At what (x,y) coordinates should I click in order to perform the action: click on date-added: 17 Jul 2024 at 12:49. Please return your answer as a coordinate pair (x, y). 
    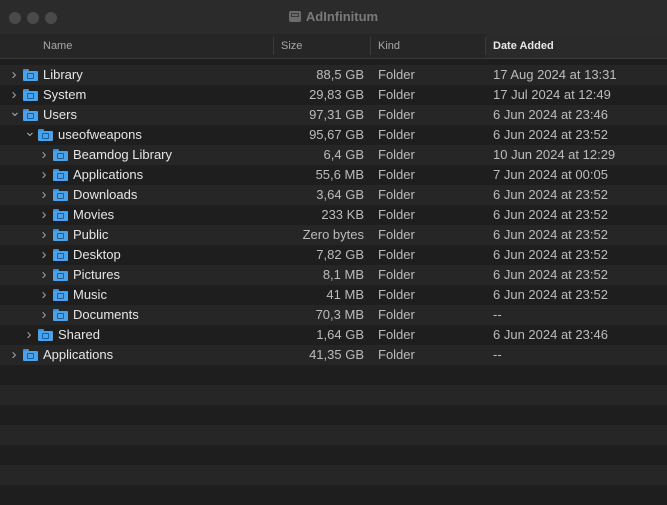
    Looking at the image, I should click on (552, 94).